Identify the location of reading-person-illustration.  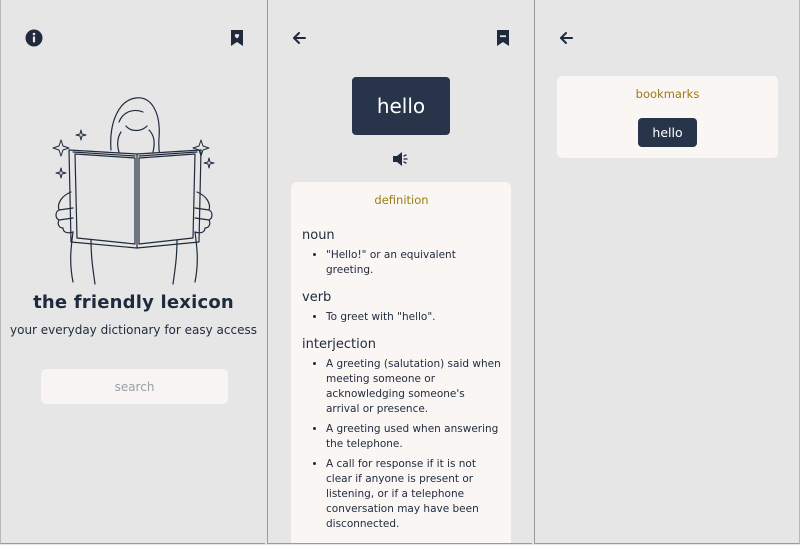
(133, 191).